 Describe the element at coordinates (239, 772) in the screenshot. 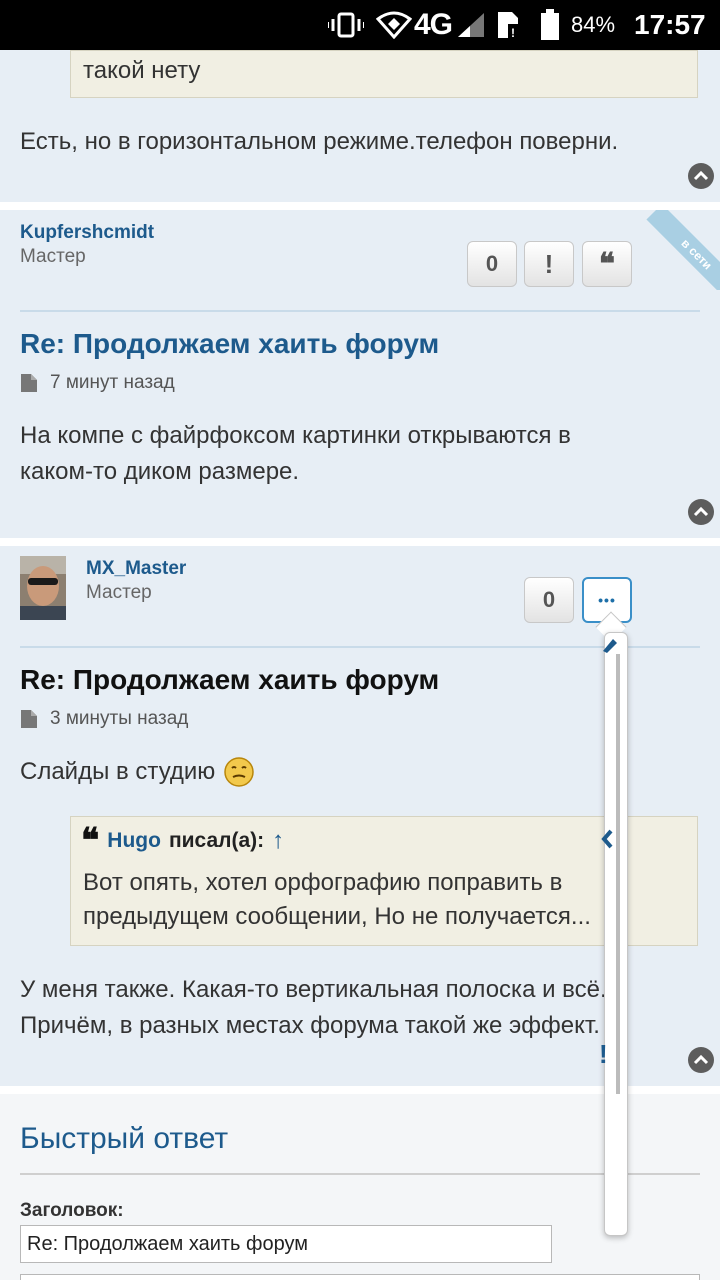

I see `smiley-icon` at that location.